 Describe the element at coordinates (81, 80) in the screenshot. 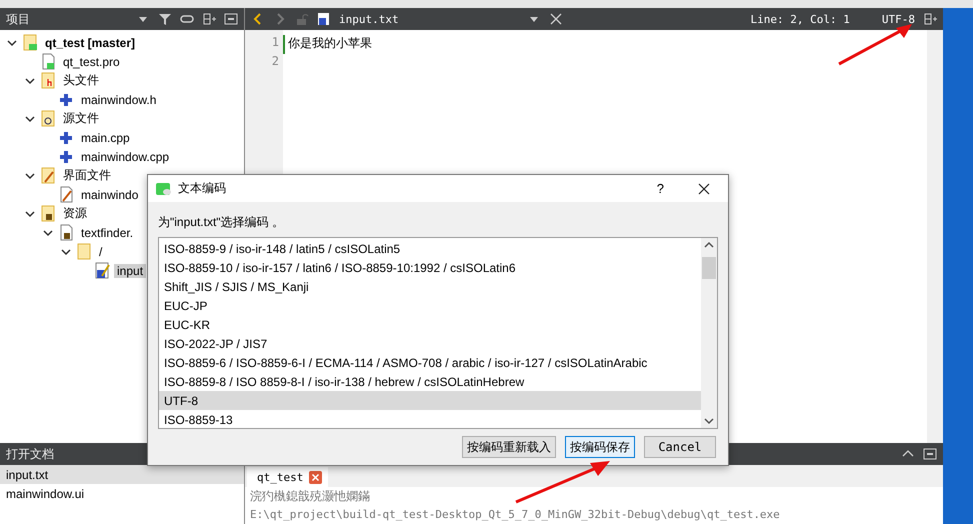

I see `tree-item: 头文件` at that location.